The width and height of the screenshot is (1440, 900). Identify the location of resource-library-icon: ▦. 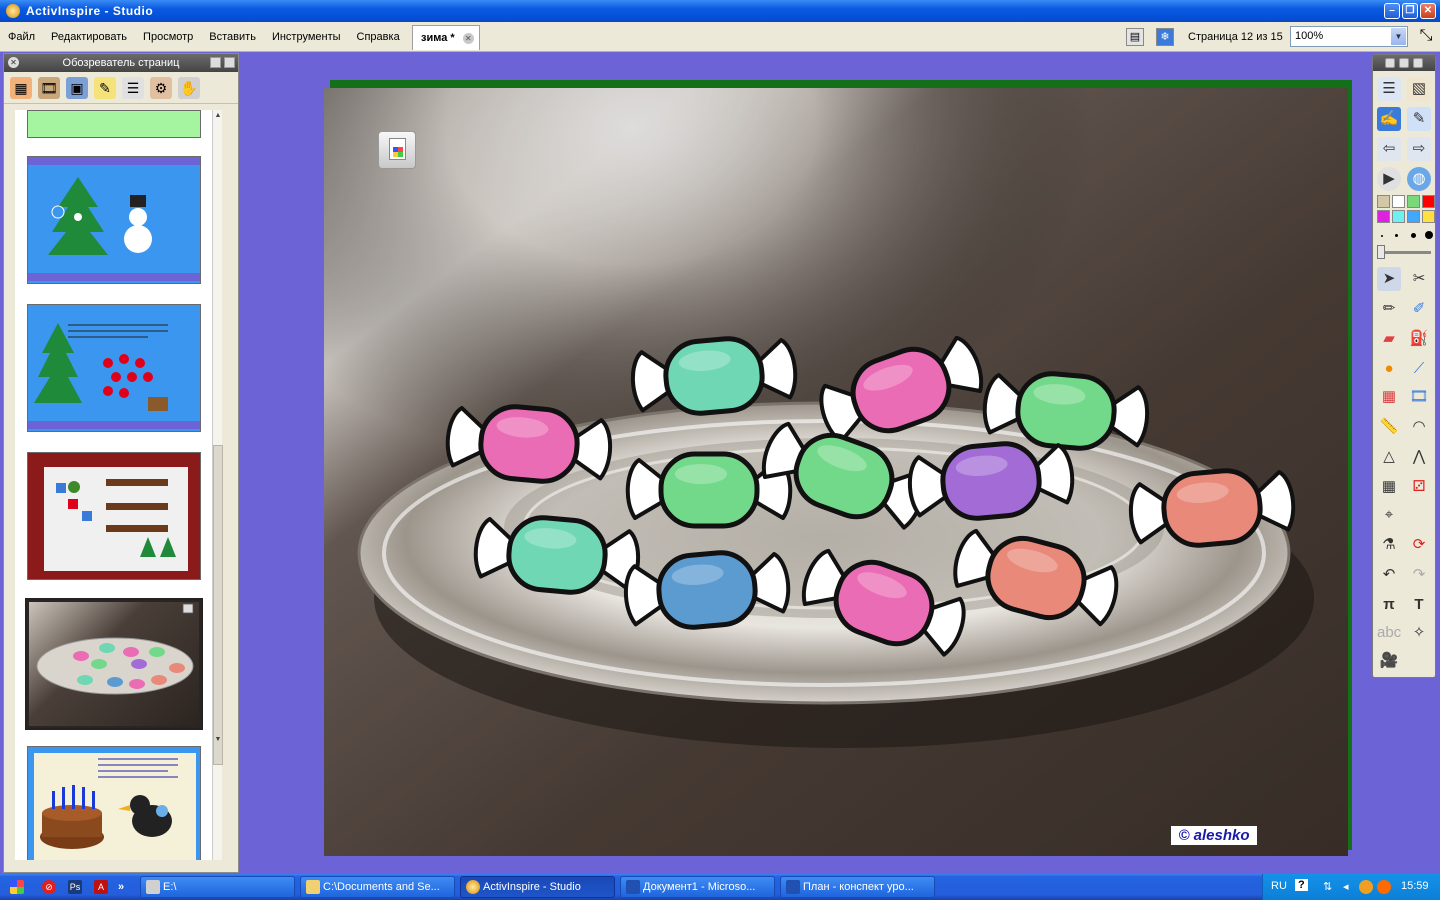
(1389, 397).